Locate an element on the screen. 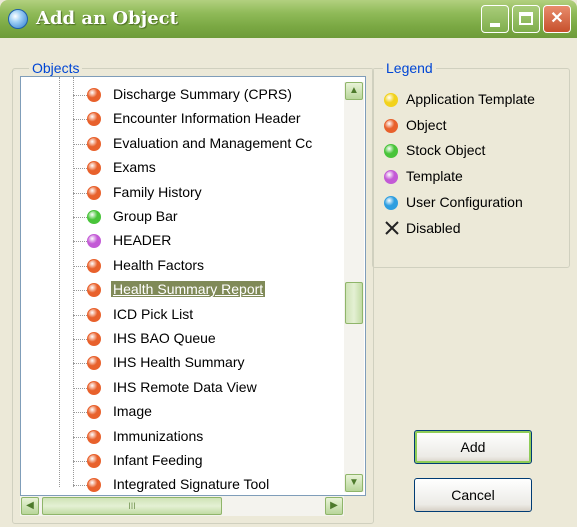  object-list-item: Health Summary Report is located at coordinates (183, 290).